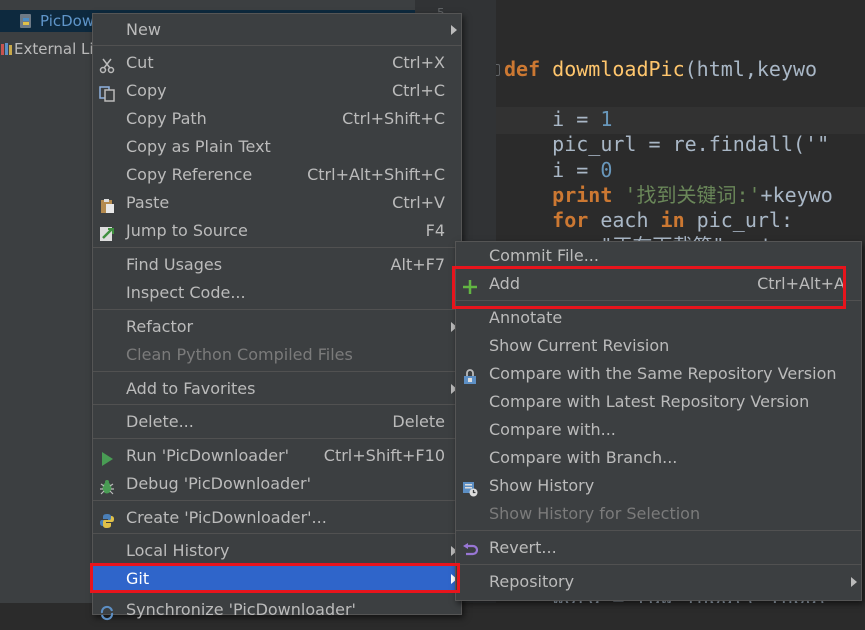 The width and height of the screenshot is (865, 630). What do you see at coordinates (552, 220) in the screenshot?
I see `code-token: for` at bounding box center [552, 220].